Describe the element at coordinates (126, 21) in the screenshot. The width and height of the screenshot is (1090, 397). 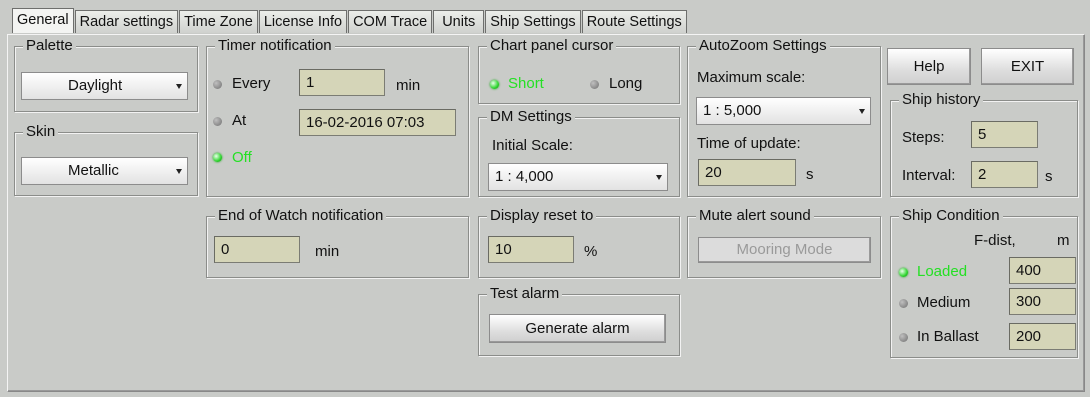
I see `tab-radar-settings: Radar settings` at that location.